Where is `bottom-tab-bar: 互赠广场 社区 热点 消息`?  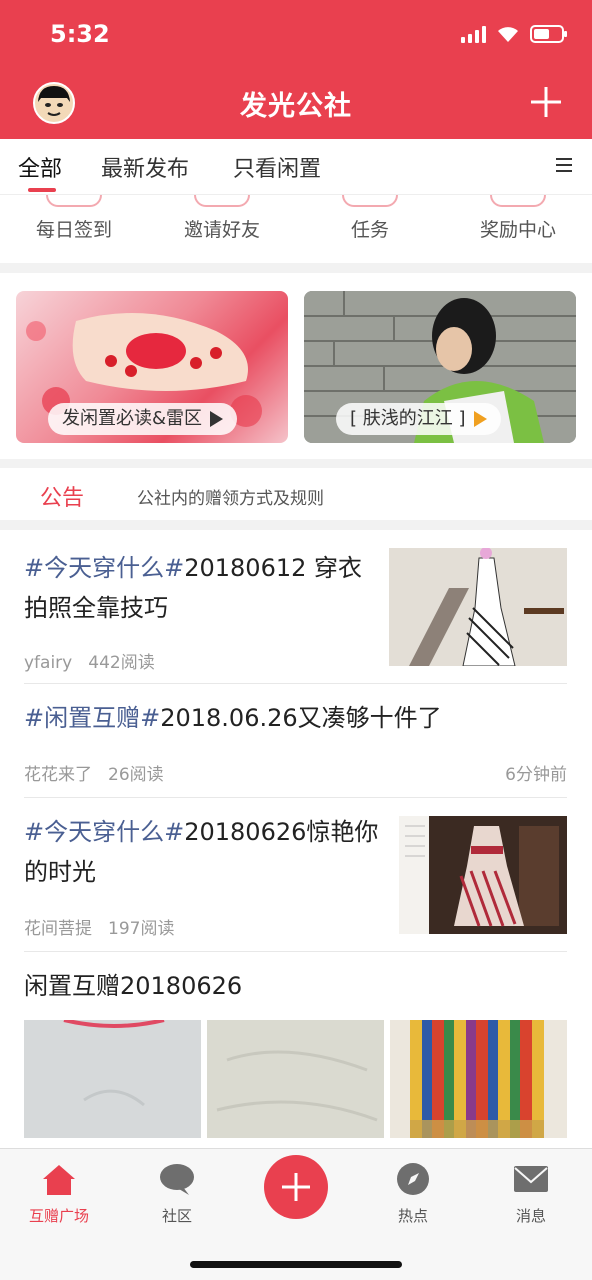
bottom-tab-bar: 互赠广场 社区 热点 消息 is located at coordinates (296, 1214).